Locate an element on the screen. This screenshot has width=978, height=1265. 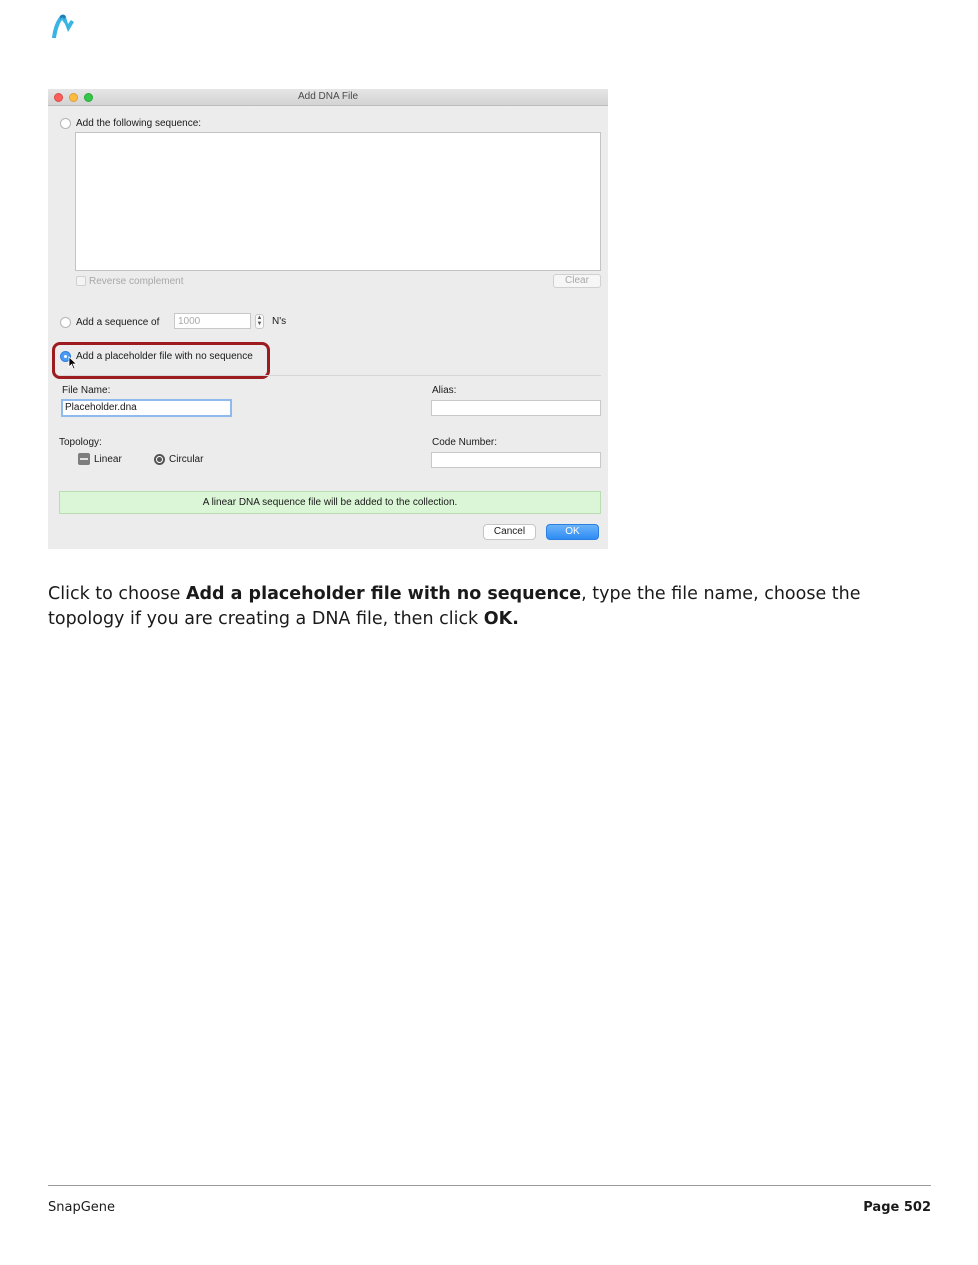
snapgene-logo-icon is located at coordinates (63, 26).